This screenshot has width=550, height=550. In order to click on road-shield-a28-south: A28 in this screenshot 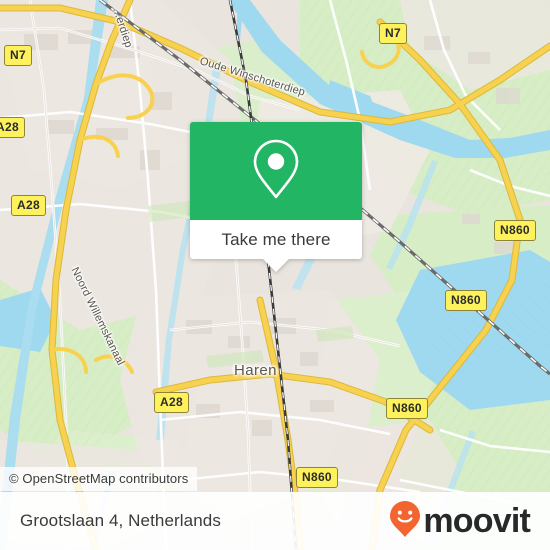, I will do `click(171, 402)`.